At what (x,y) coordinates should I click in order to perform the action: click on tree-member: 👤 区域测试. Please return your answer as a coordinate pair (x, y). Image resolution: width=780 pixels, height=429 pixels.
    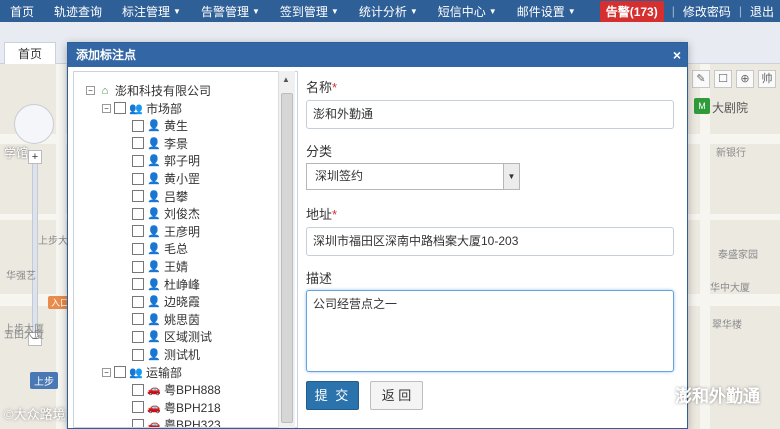
    Looking at the image, I should click on (172, 336).